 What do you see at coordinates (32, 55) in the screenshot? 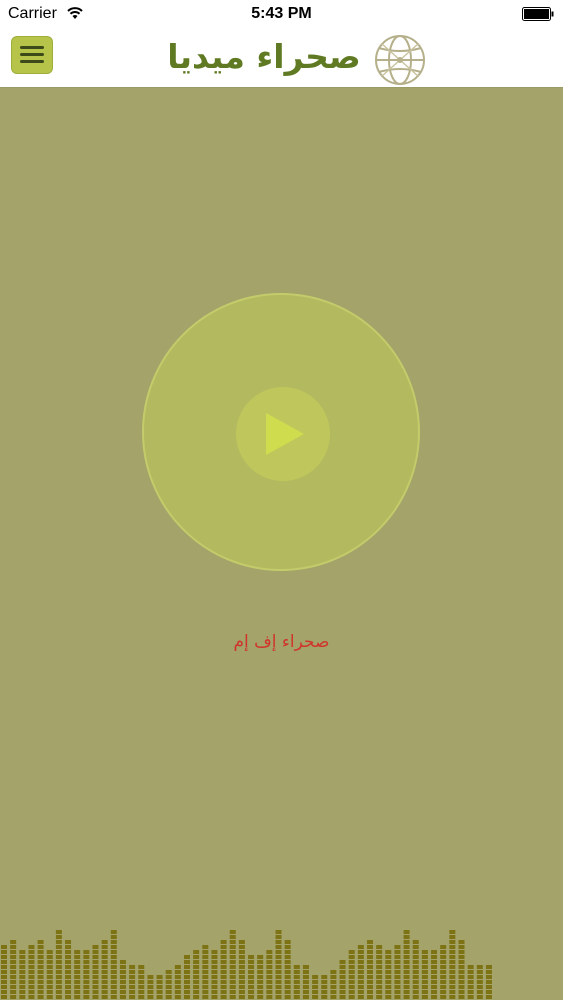
I see `menu-button` at bounding box center [32, 55].